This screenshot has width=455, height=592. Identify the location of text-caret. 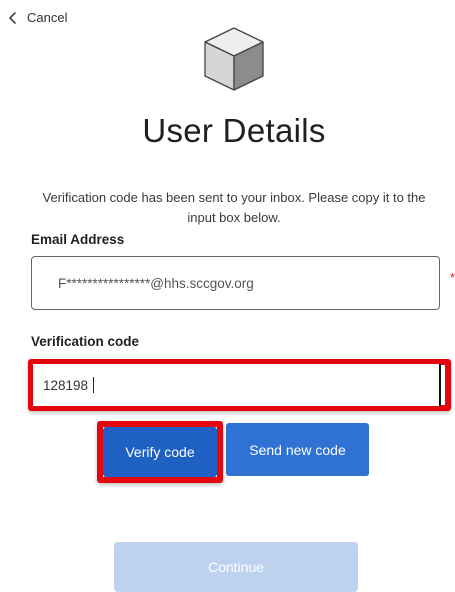
(94, 385).